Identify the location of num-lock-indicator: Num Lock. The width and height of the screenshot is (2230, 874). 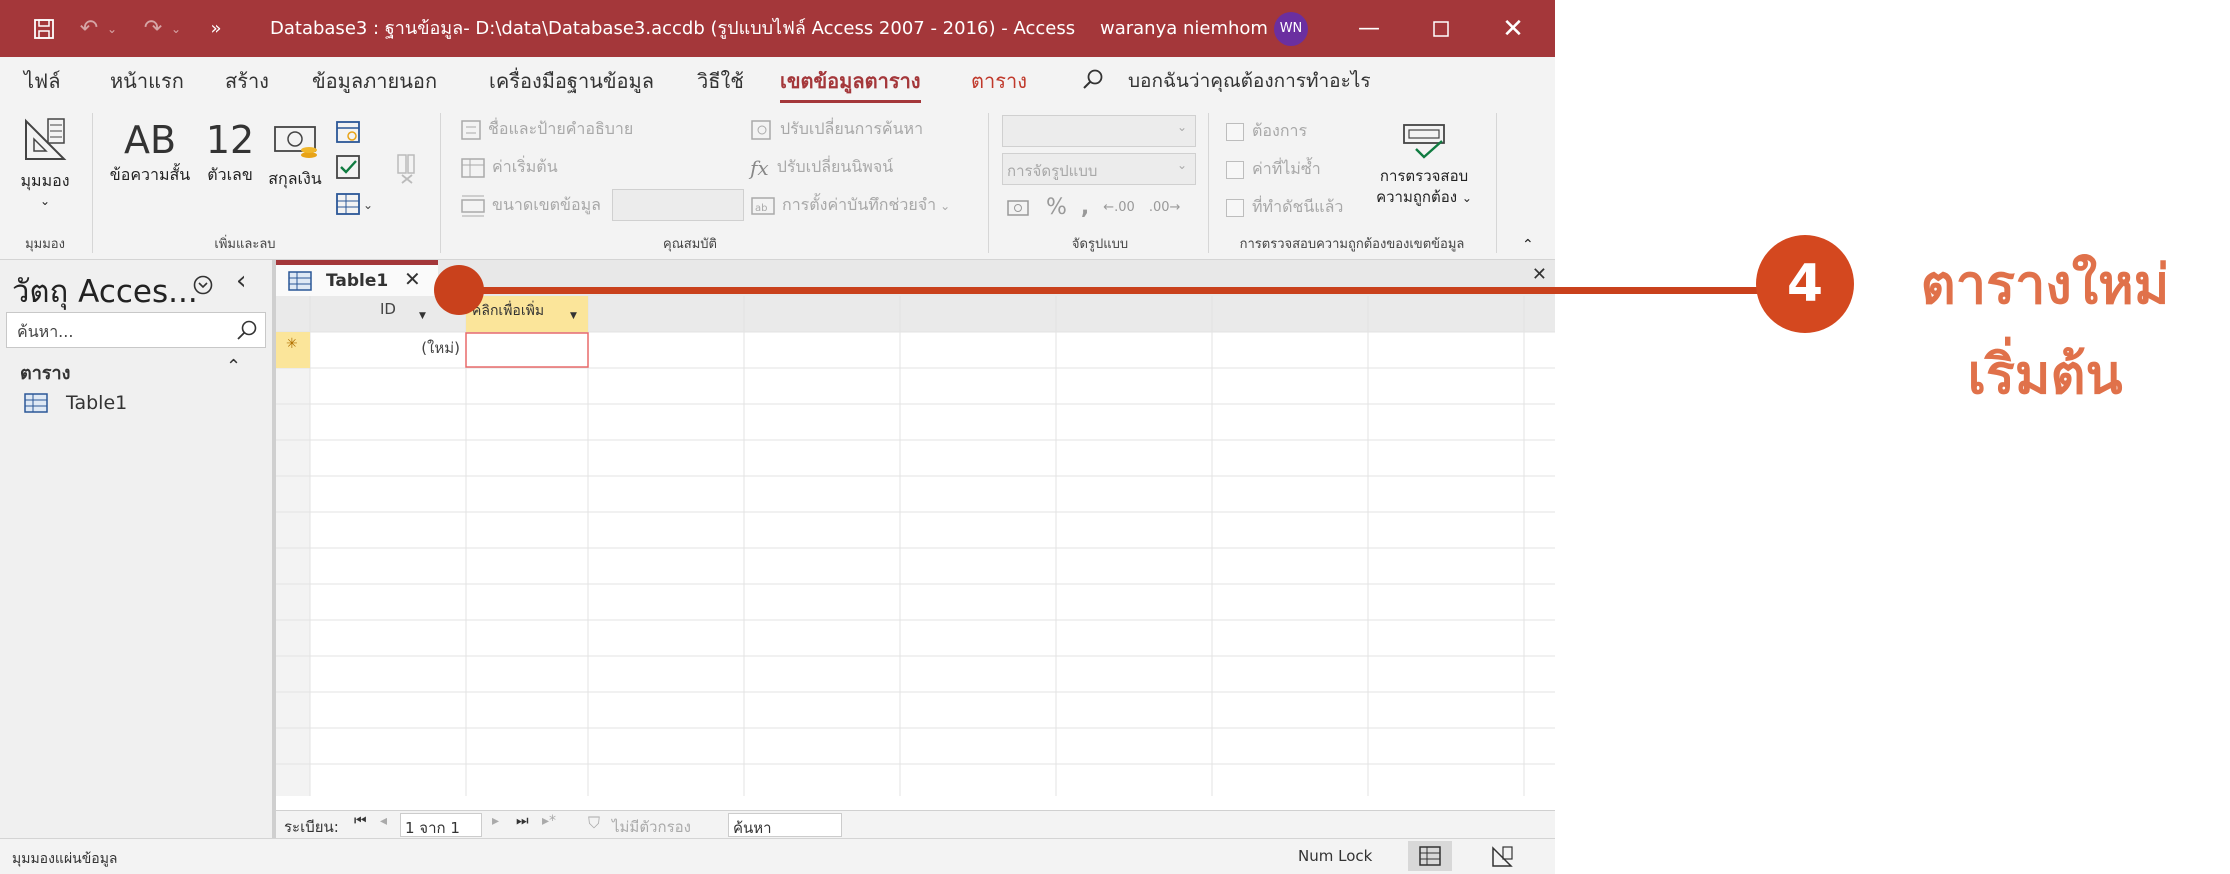
(1335, 856).